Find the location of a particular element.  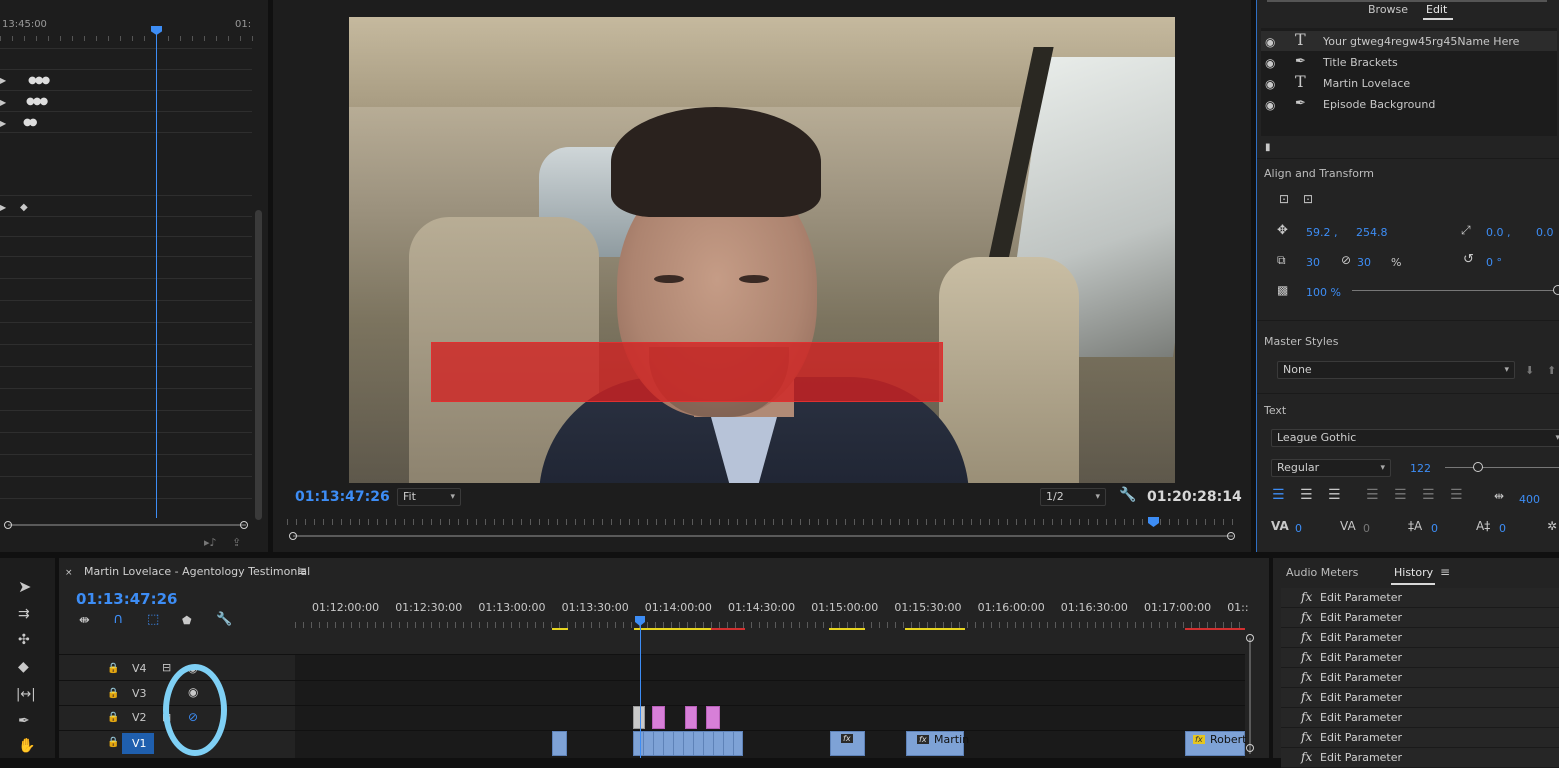

timeline-timecode: 01:13:47:26 is located at coordinates (127, 599).